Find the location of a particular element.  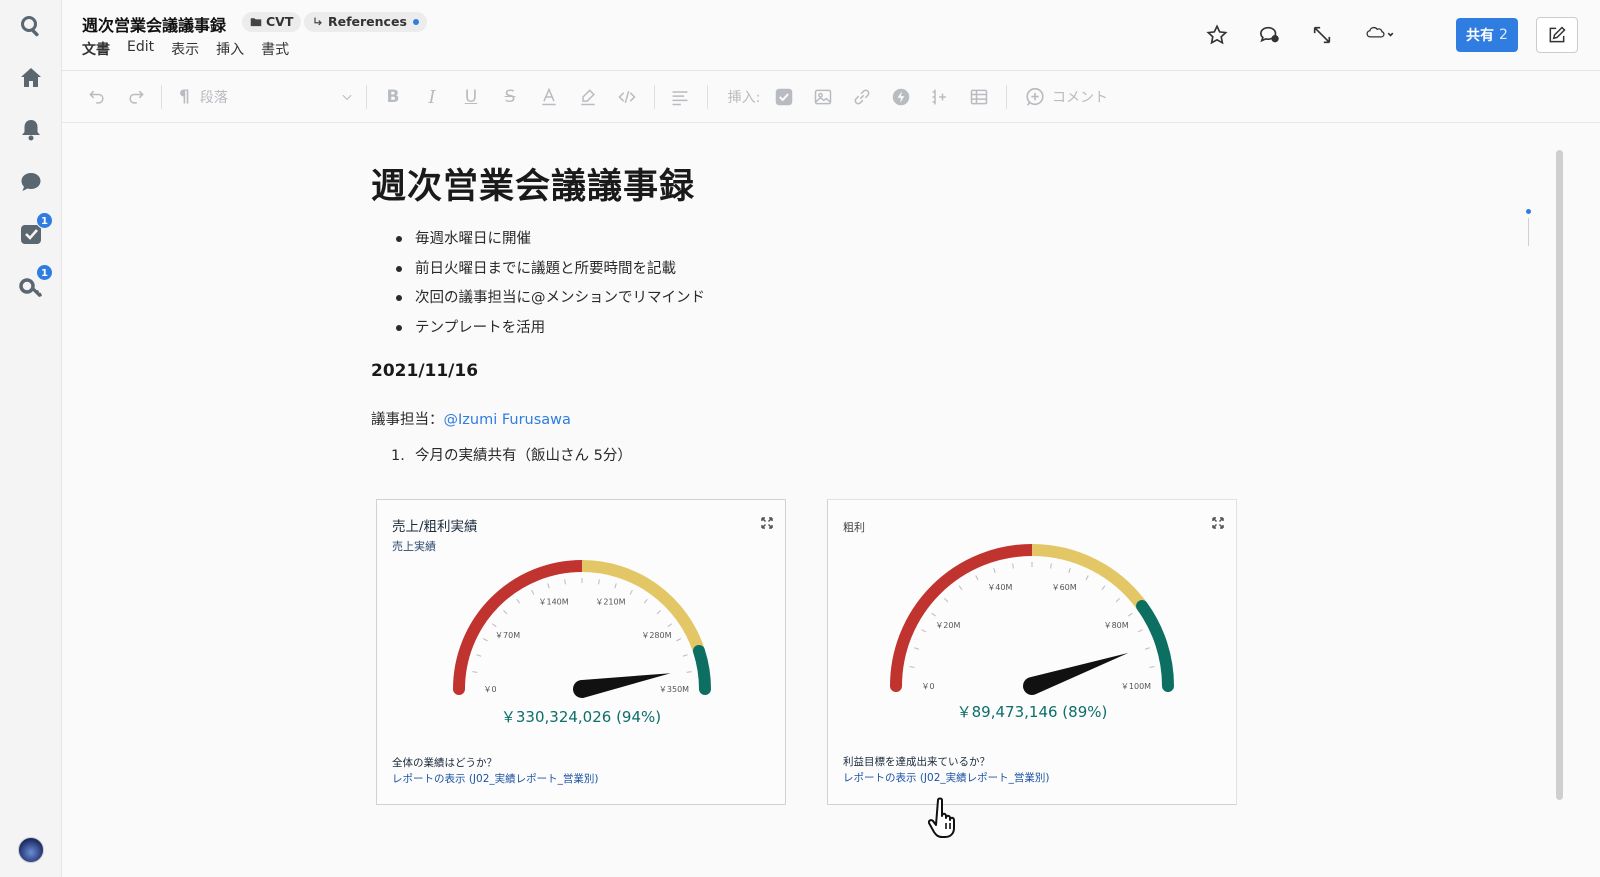

underline-icon: U is located at coordinates (471, 97).